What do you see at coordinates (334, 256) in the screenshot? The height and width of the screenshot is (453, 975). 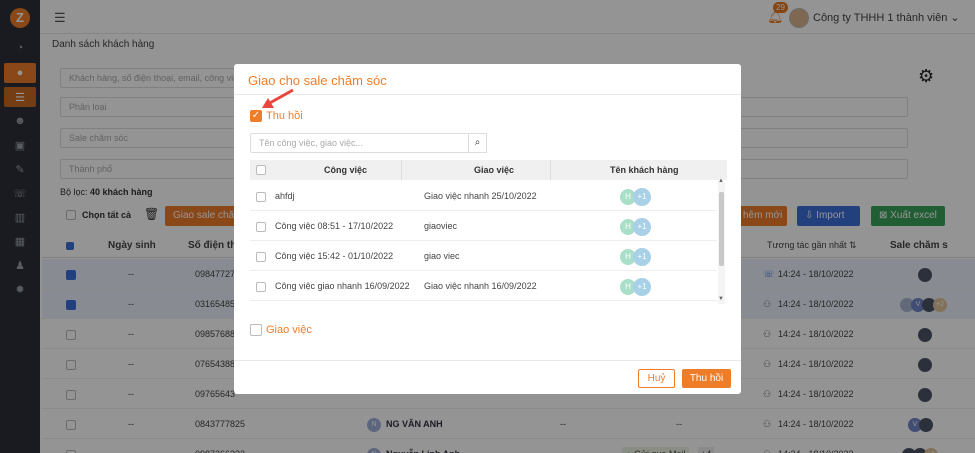 I see `task-name: Công việc 15:42 - 01/10/2022` at bounding box center [334, 256].